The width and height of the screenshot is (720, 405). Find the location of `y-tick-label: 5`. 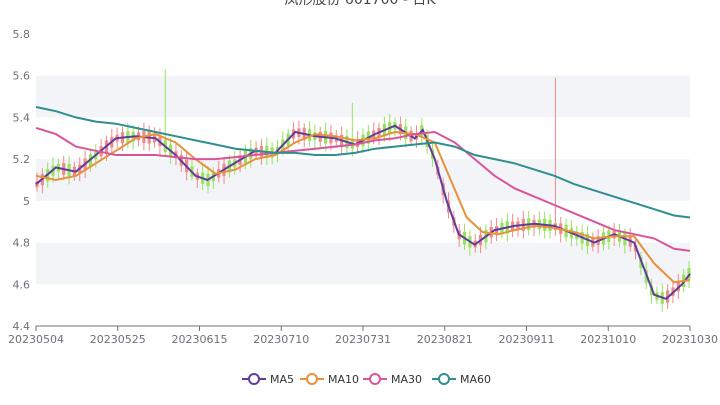

y-tick-label: 5 is located at coordinates (26, 201).